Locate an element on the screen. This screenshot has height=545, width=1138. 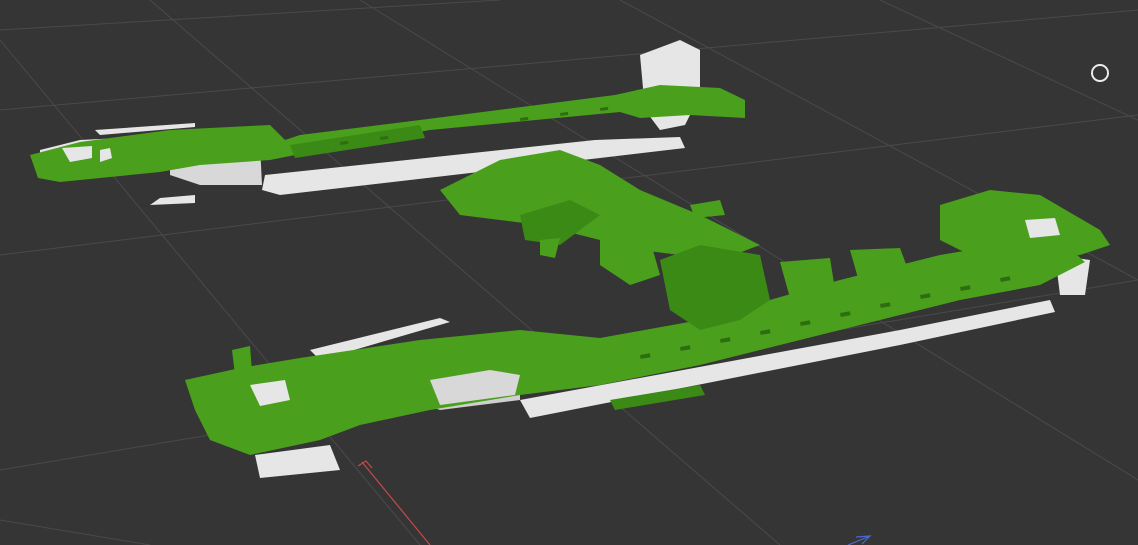
orbit-circle-icon is located at coordinates (1100, 73).